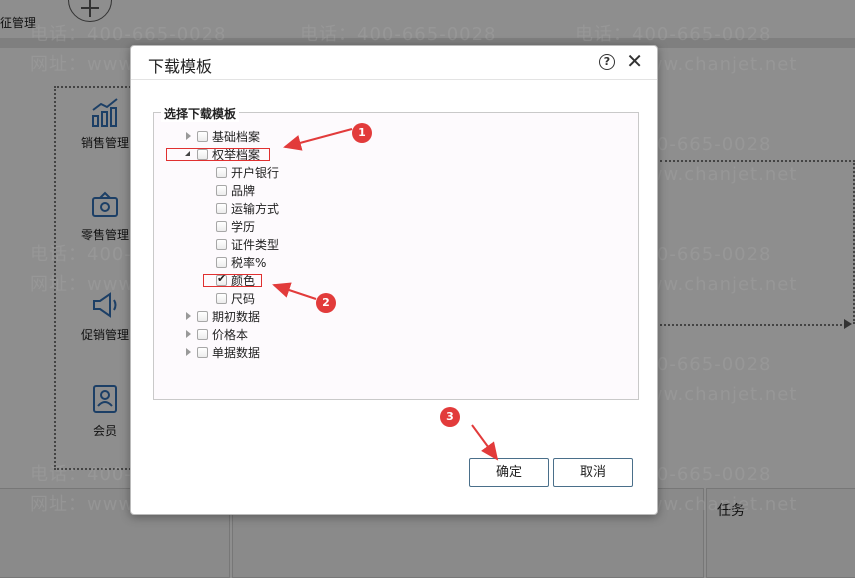  Describe the element at coordinates (200, 113) in the screenshot. I see `tree-legend: 选择下载模板` at that location.